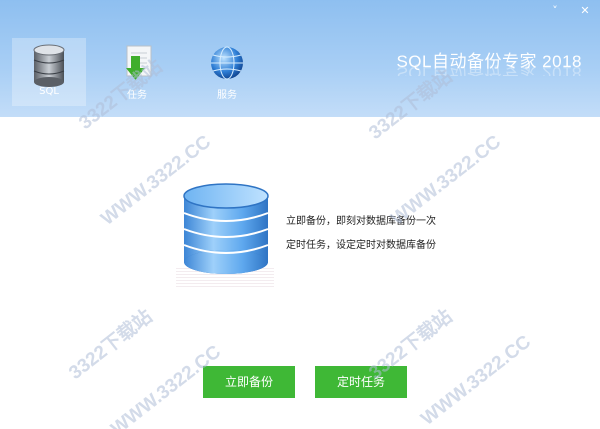 Image resolution: width=600 pixels, height=429 pixels. Describe the element at coordinates (249, 382) in the screenshot. I see `backup-now-button: 立即备份` at that location.